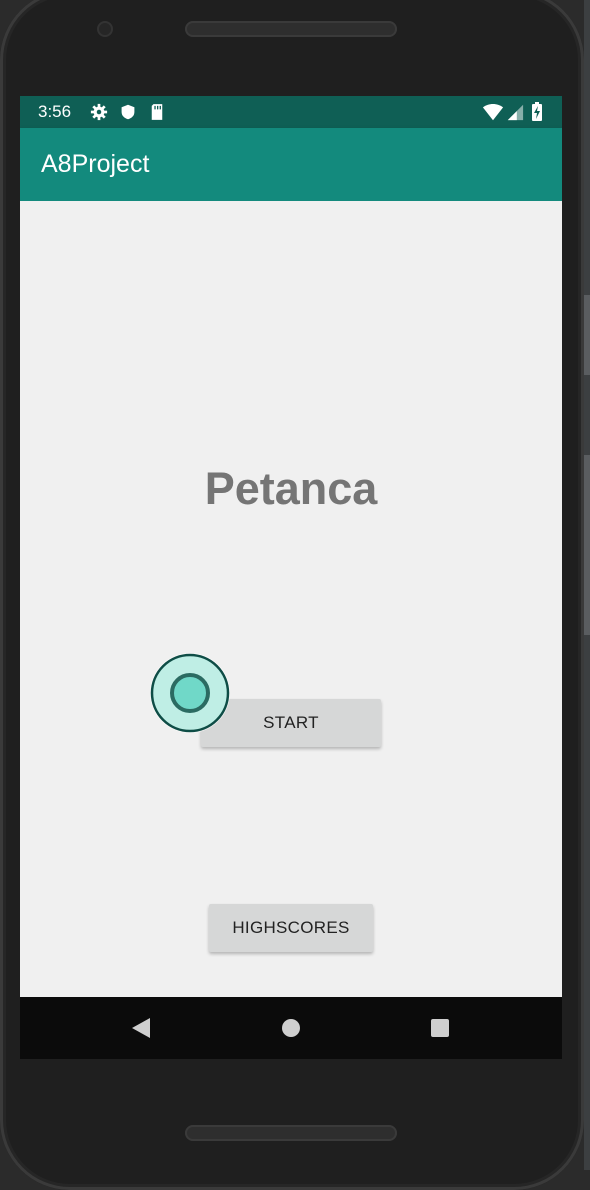  Describe the element at coordinates (537, 111) in the screenshot. I see `battery-charging-icon` at that location.